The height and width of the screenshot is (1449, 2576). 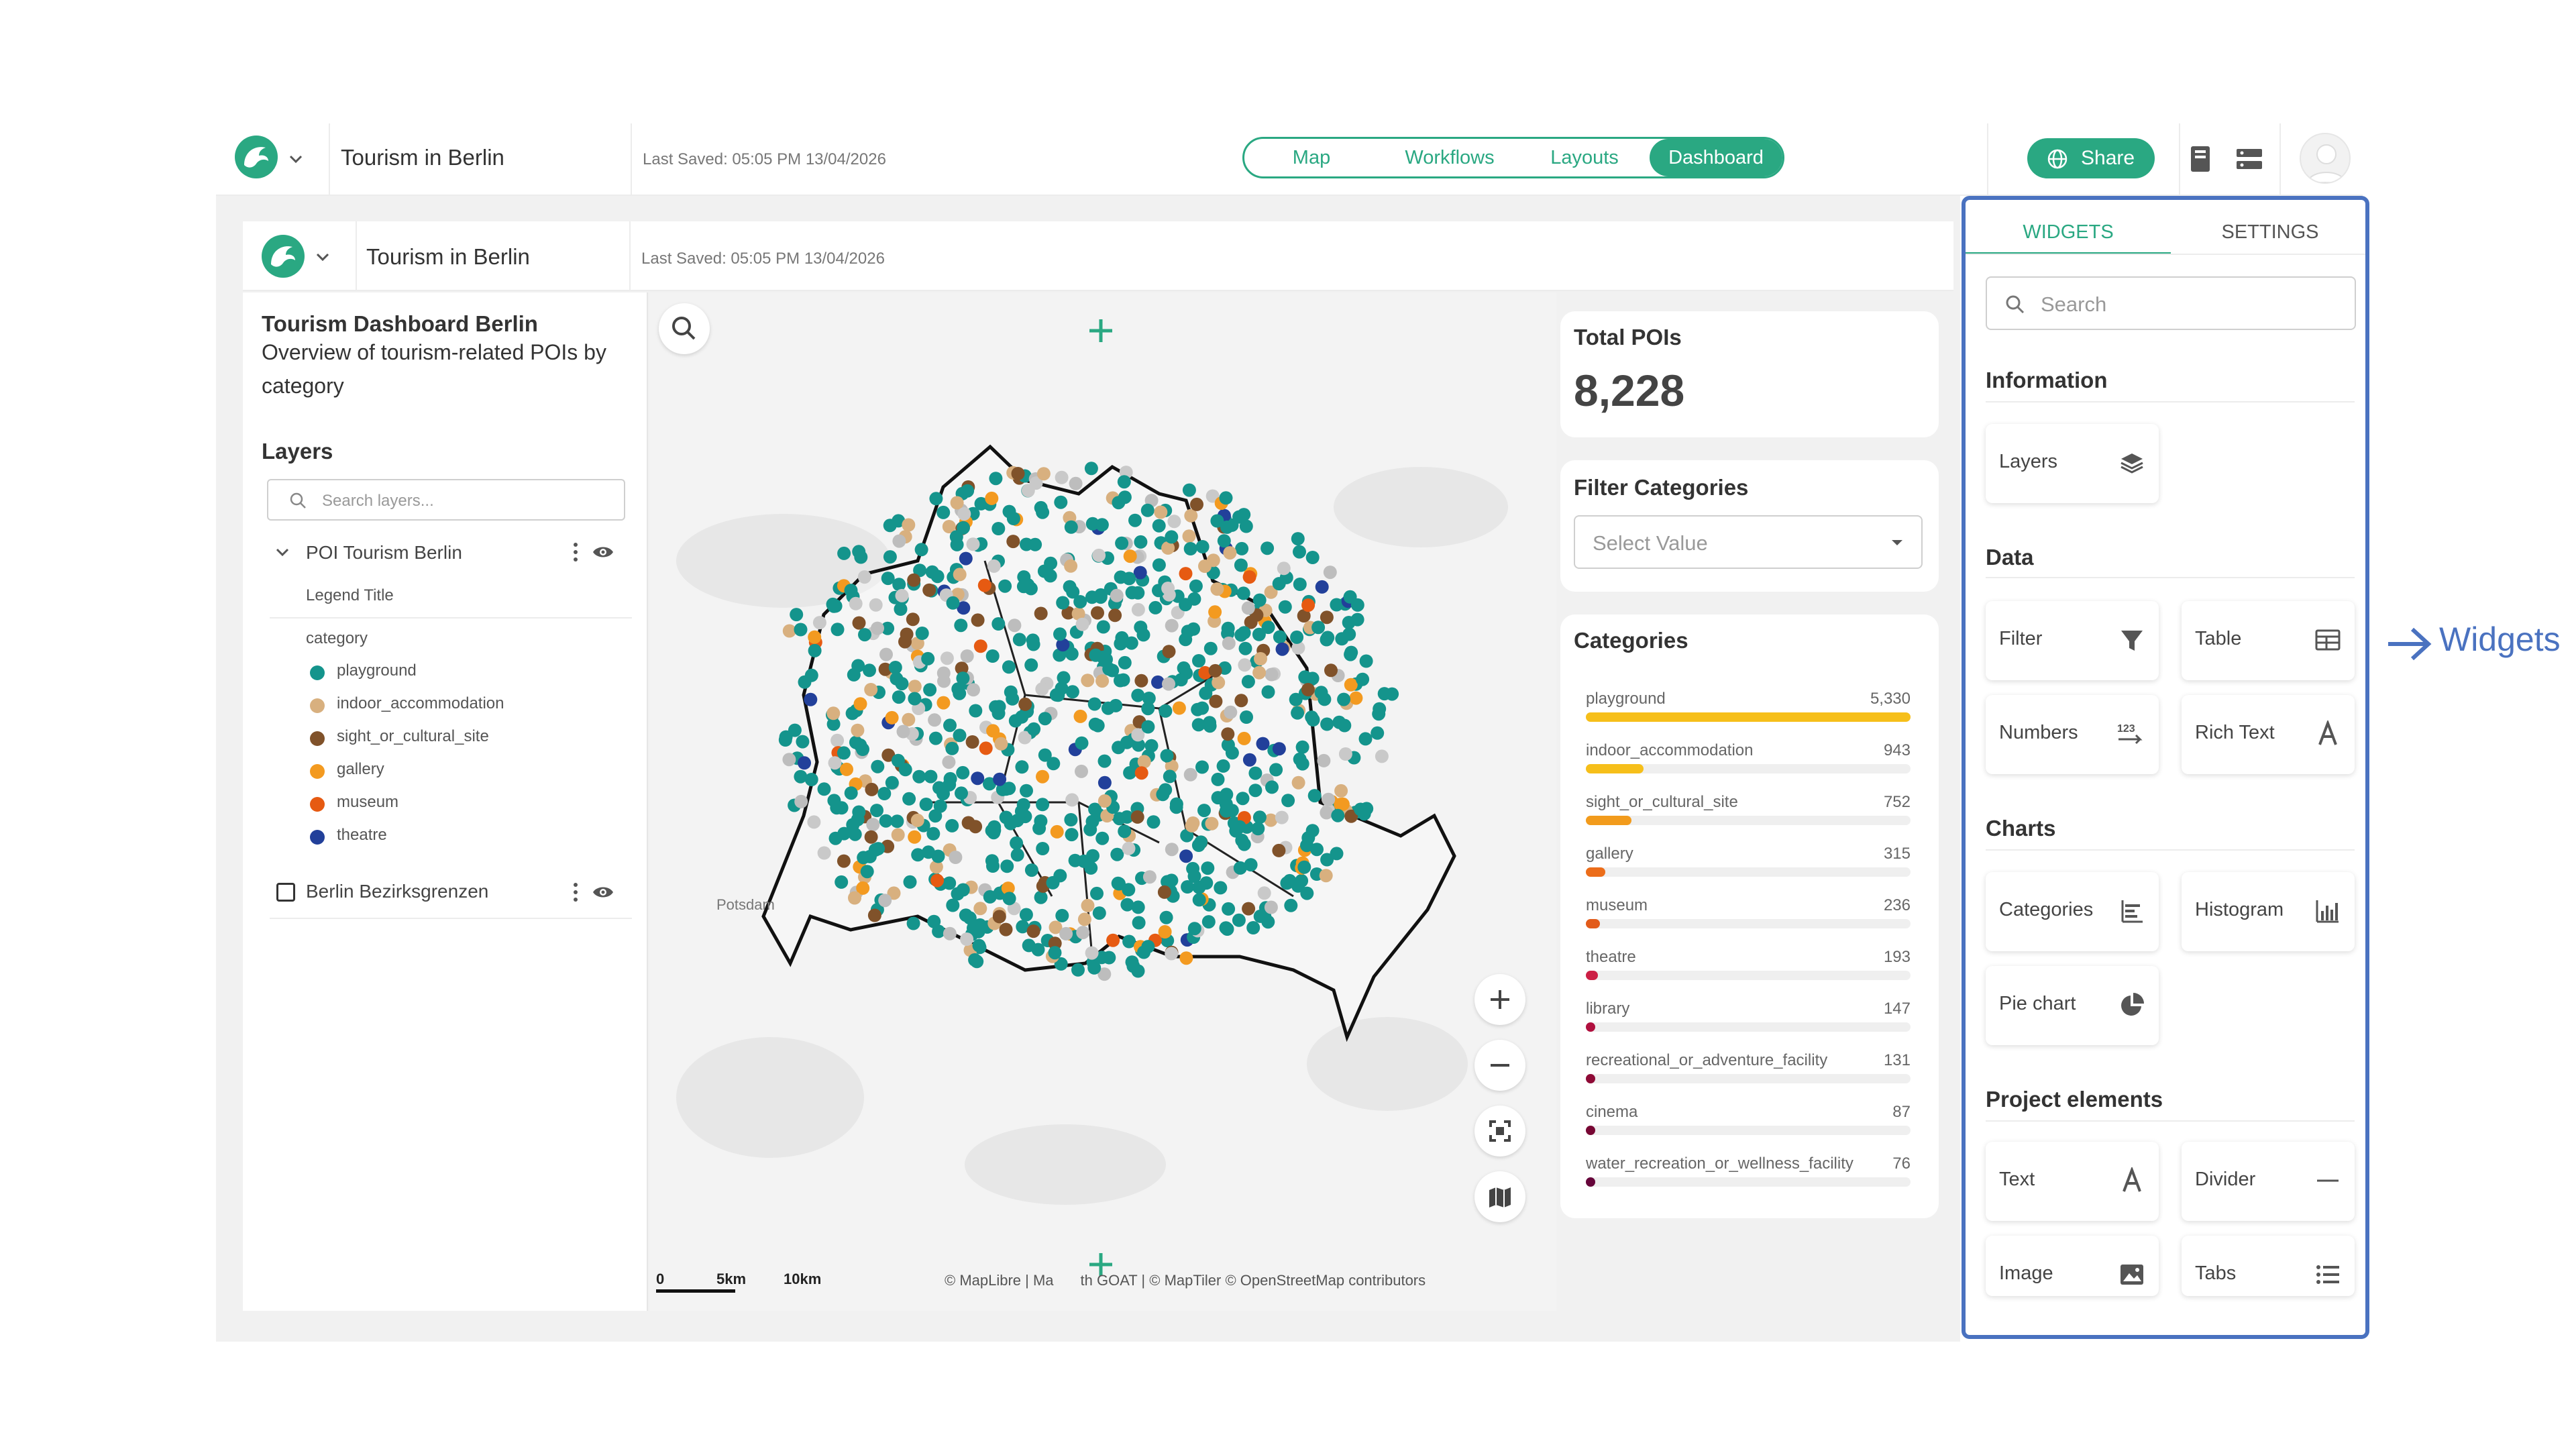 I want to click on category-row-indoor-accommodation: indoor_accommodation 943, so click(x=1748, y=762).